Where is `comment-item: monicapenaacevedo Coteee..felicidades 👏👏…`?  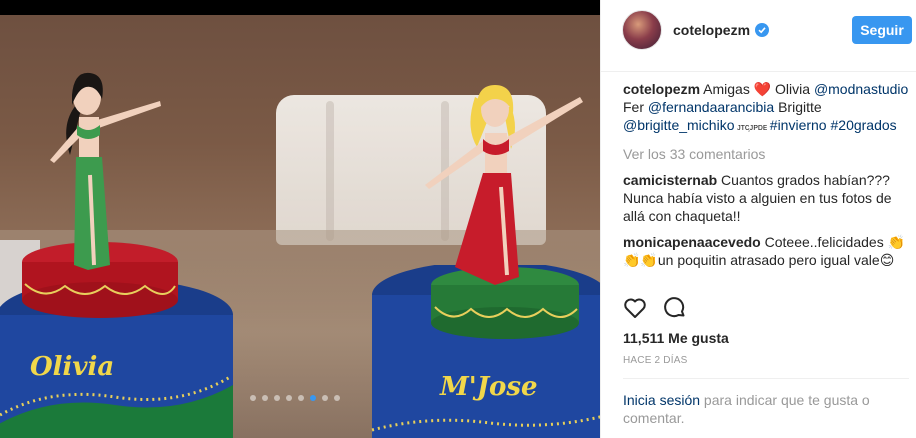
comment-item: monicapenaacevedo Coteee..felicidades 👏👏… is located at coordinates (766, 251).